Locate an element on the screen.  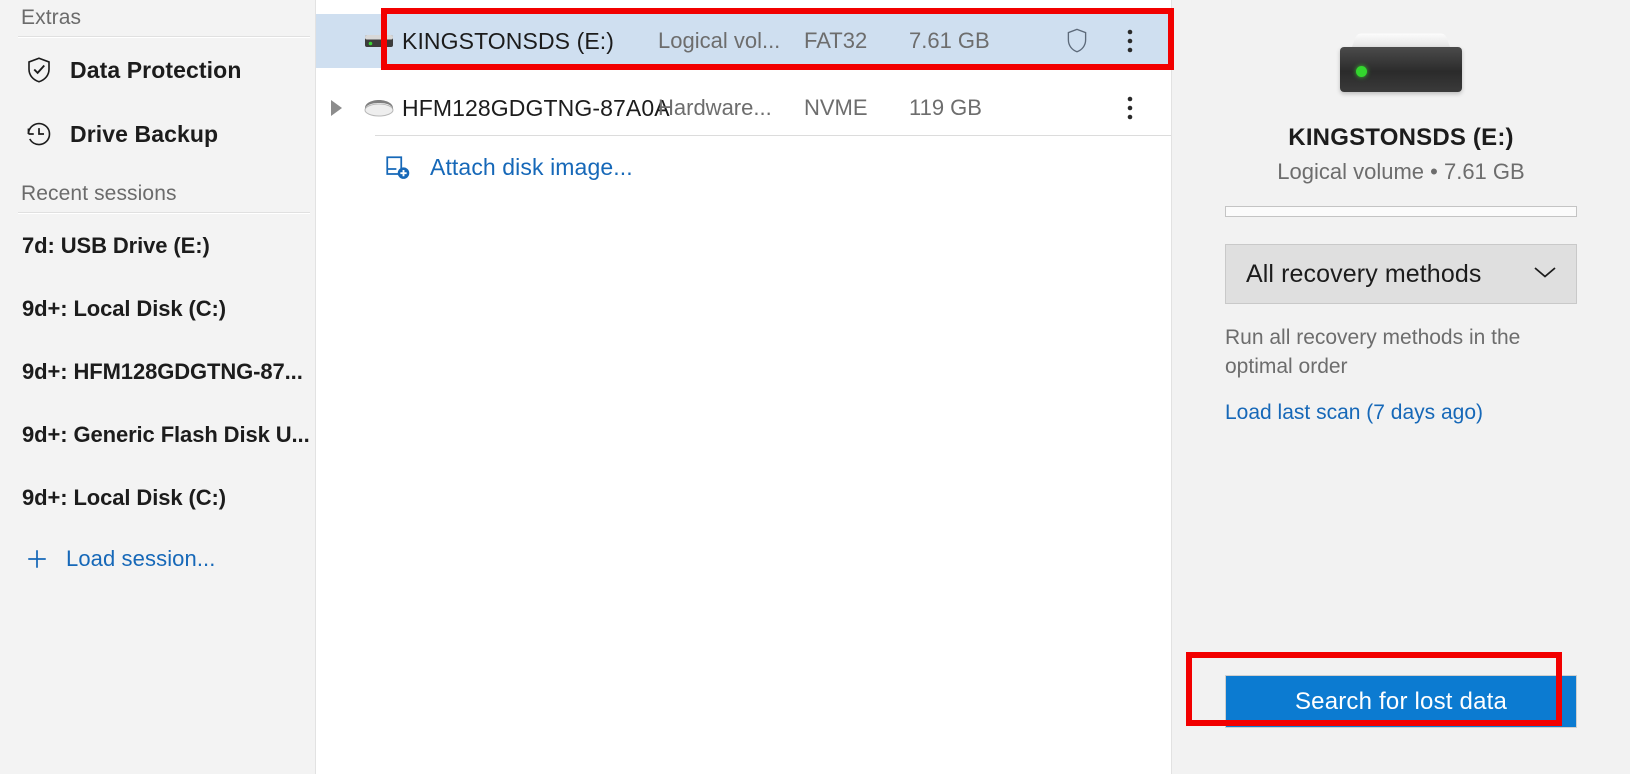
sidebar-item-data-protection: Data Protection is located at coordinates (158, 70).